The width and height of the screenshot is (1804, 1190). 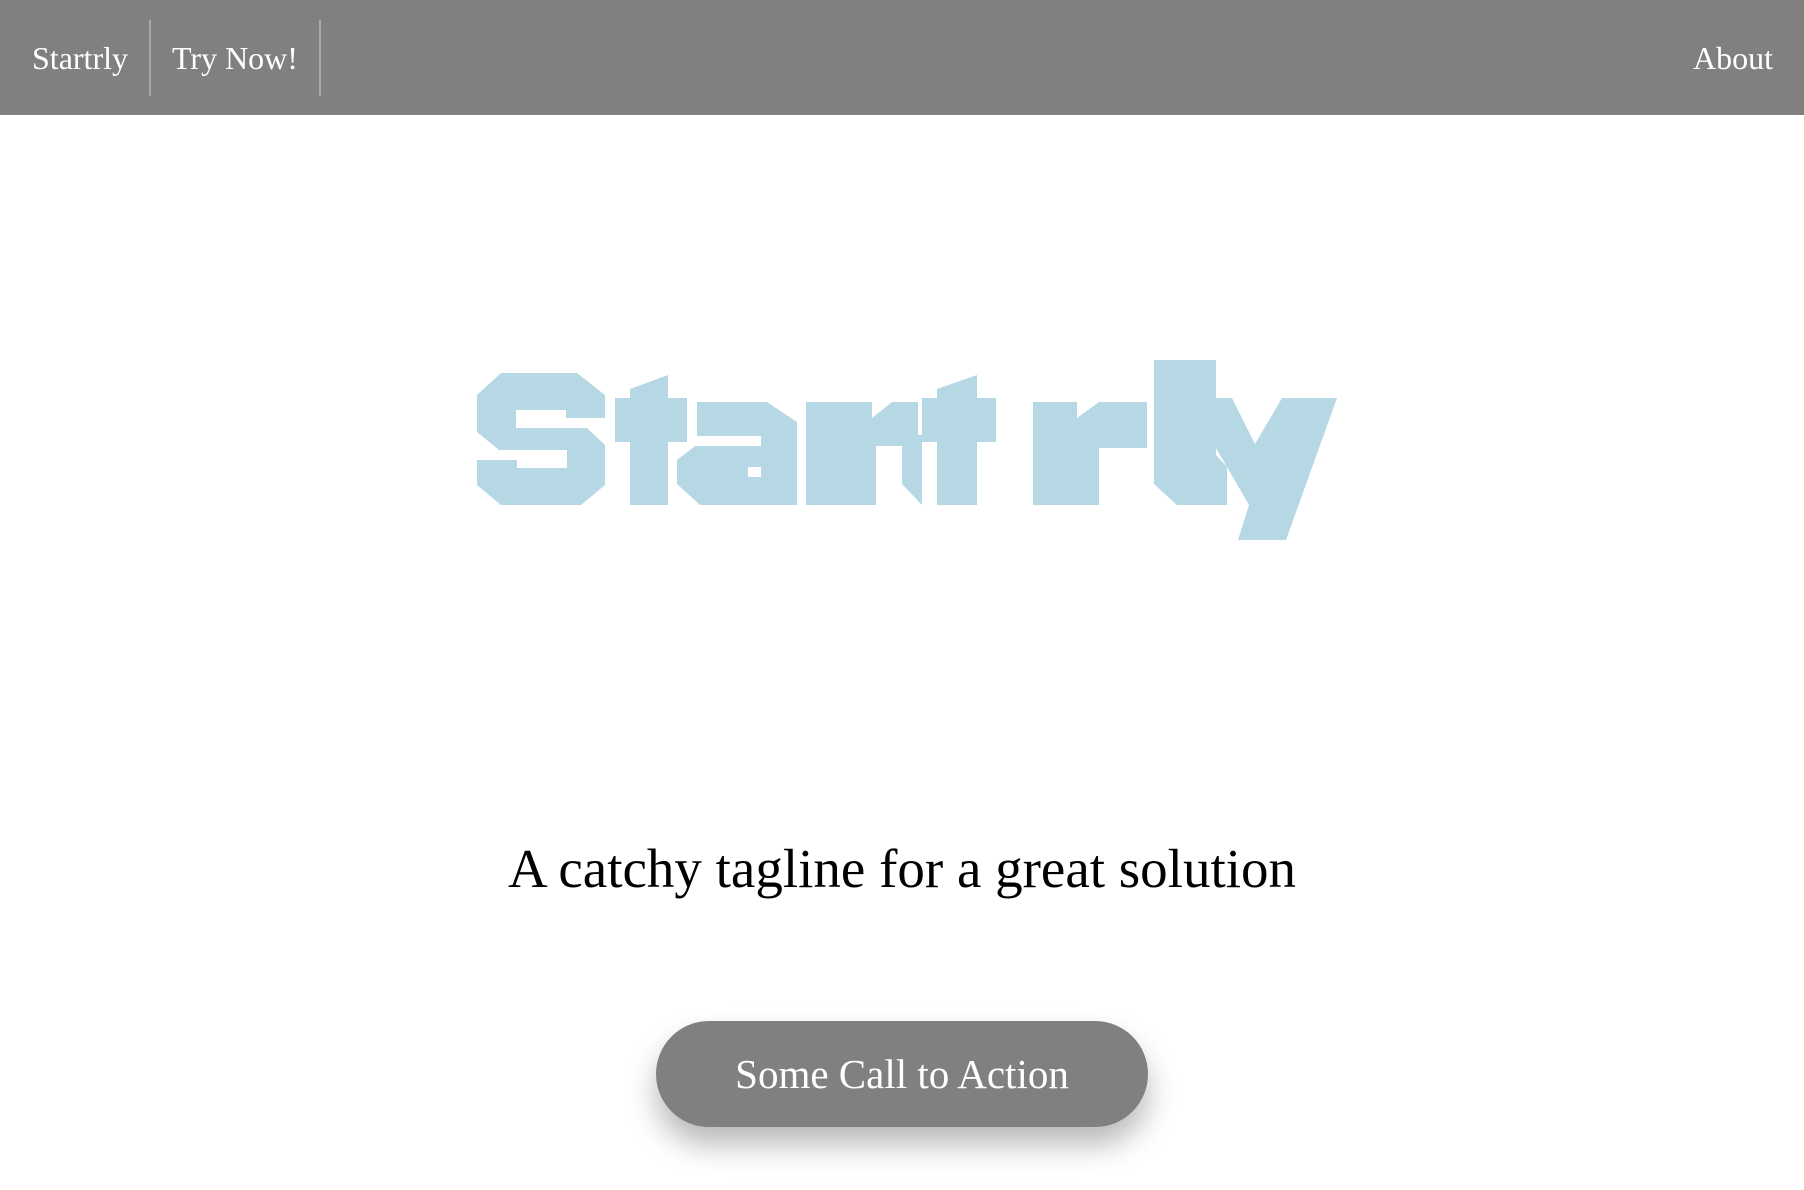 What do you see at coordinates (319, 58) in the screenshot?
I see `nav-divider` at bounding box center [319, 58].